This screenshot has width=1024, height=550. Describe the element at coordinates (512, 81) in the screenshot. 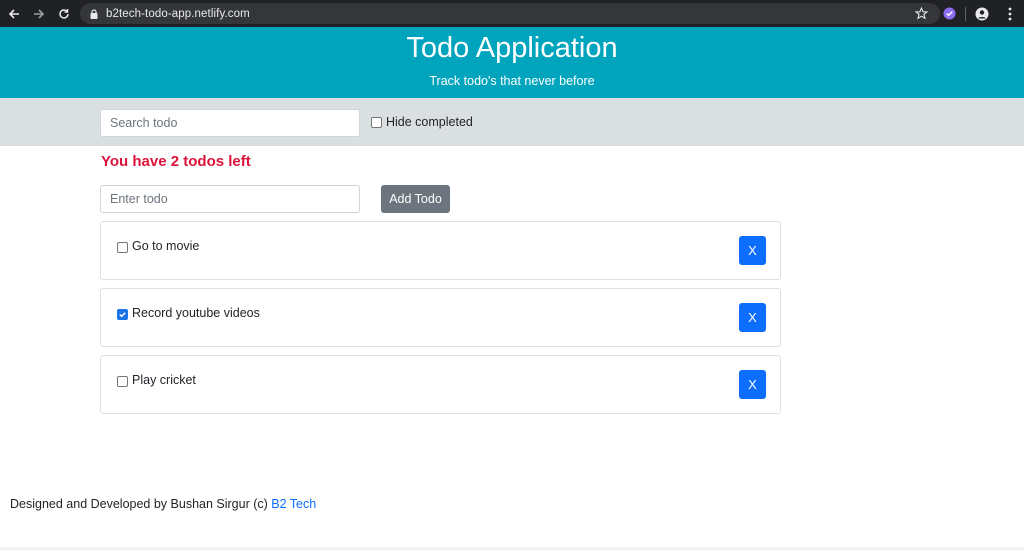

I see `page-subtitle: Track todo's that never before` at that location.